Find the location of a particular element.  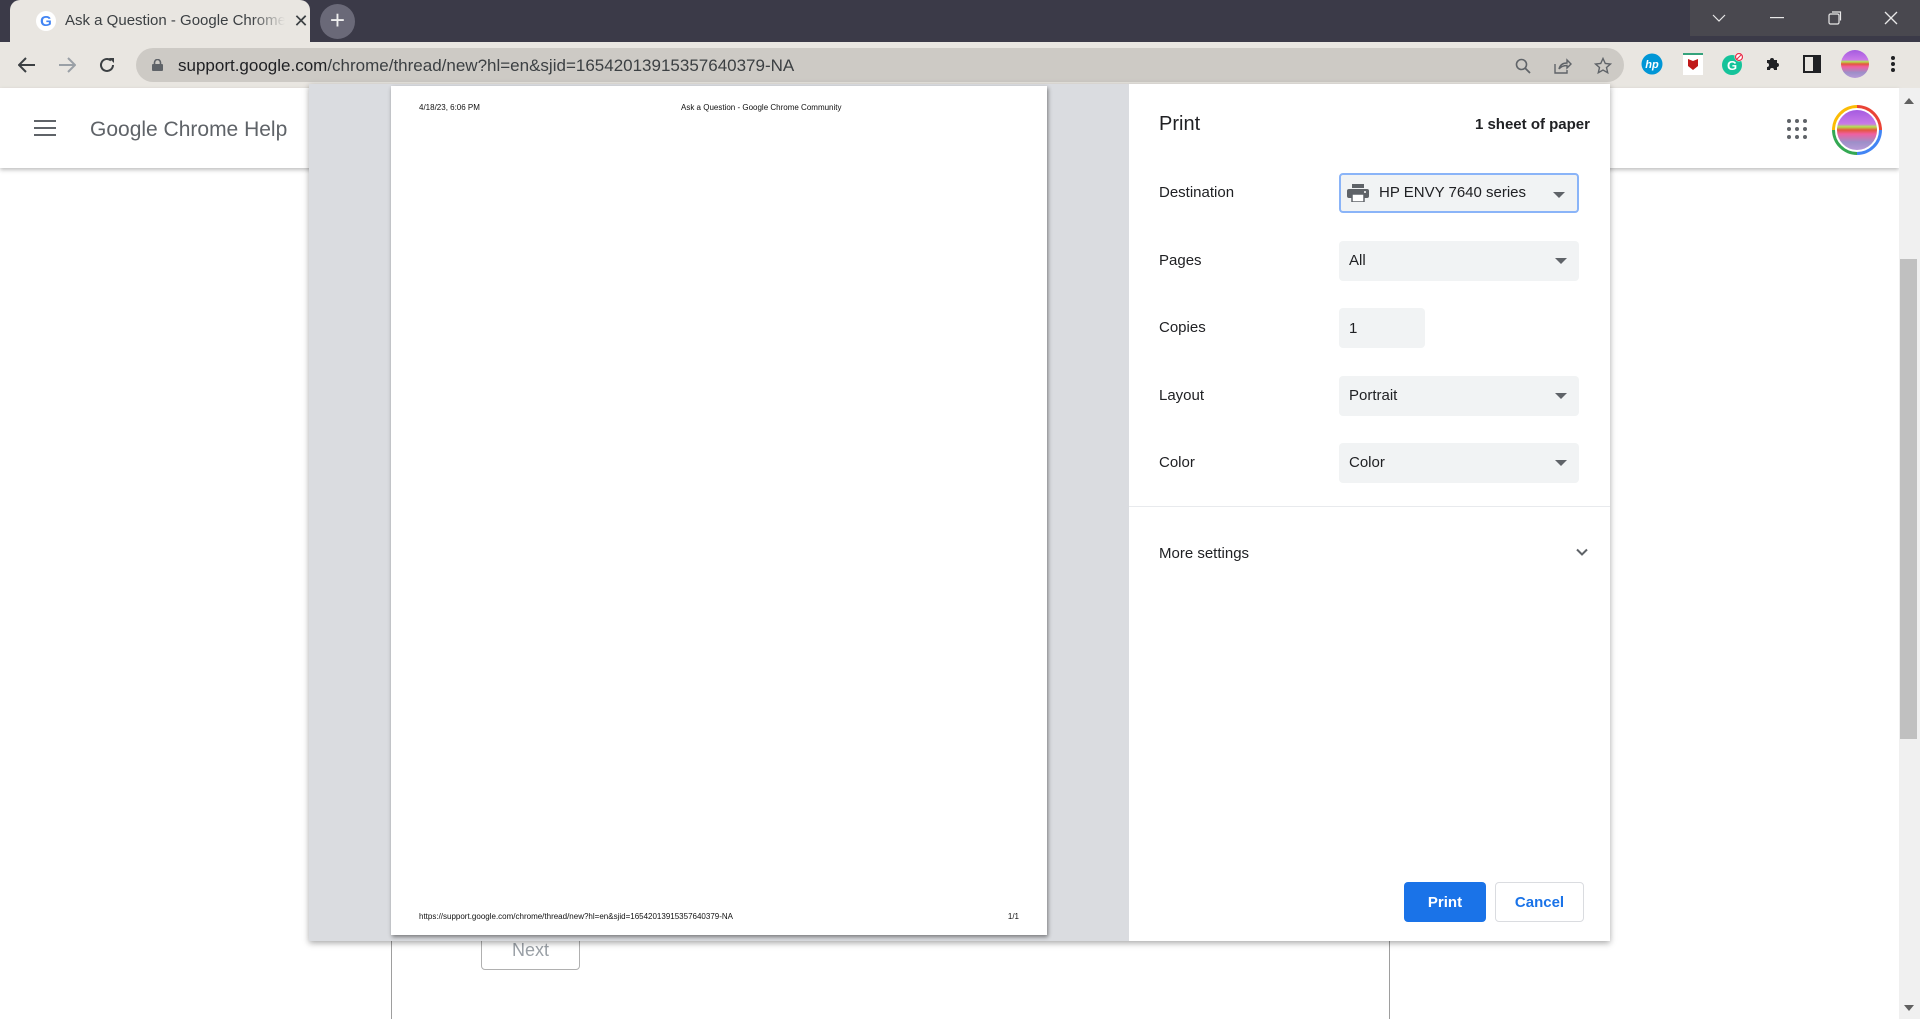

scroll-down-arrow-icon is located at coordinates (1909, 1008).